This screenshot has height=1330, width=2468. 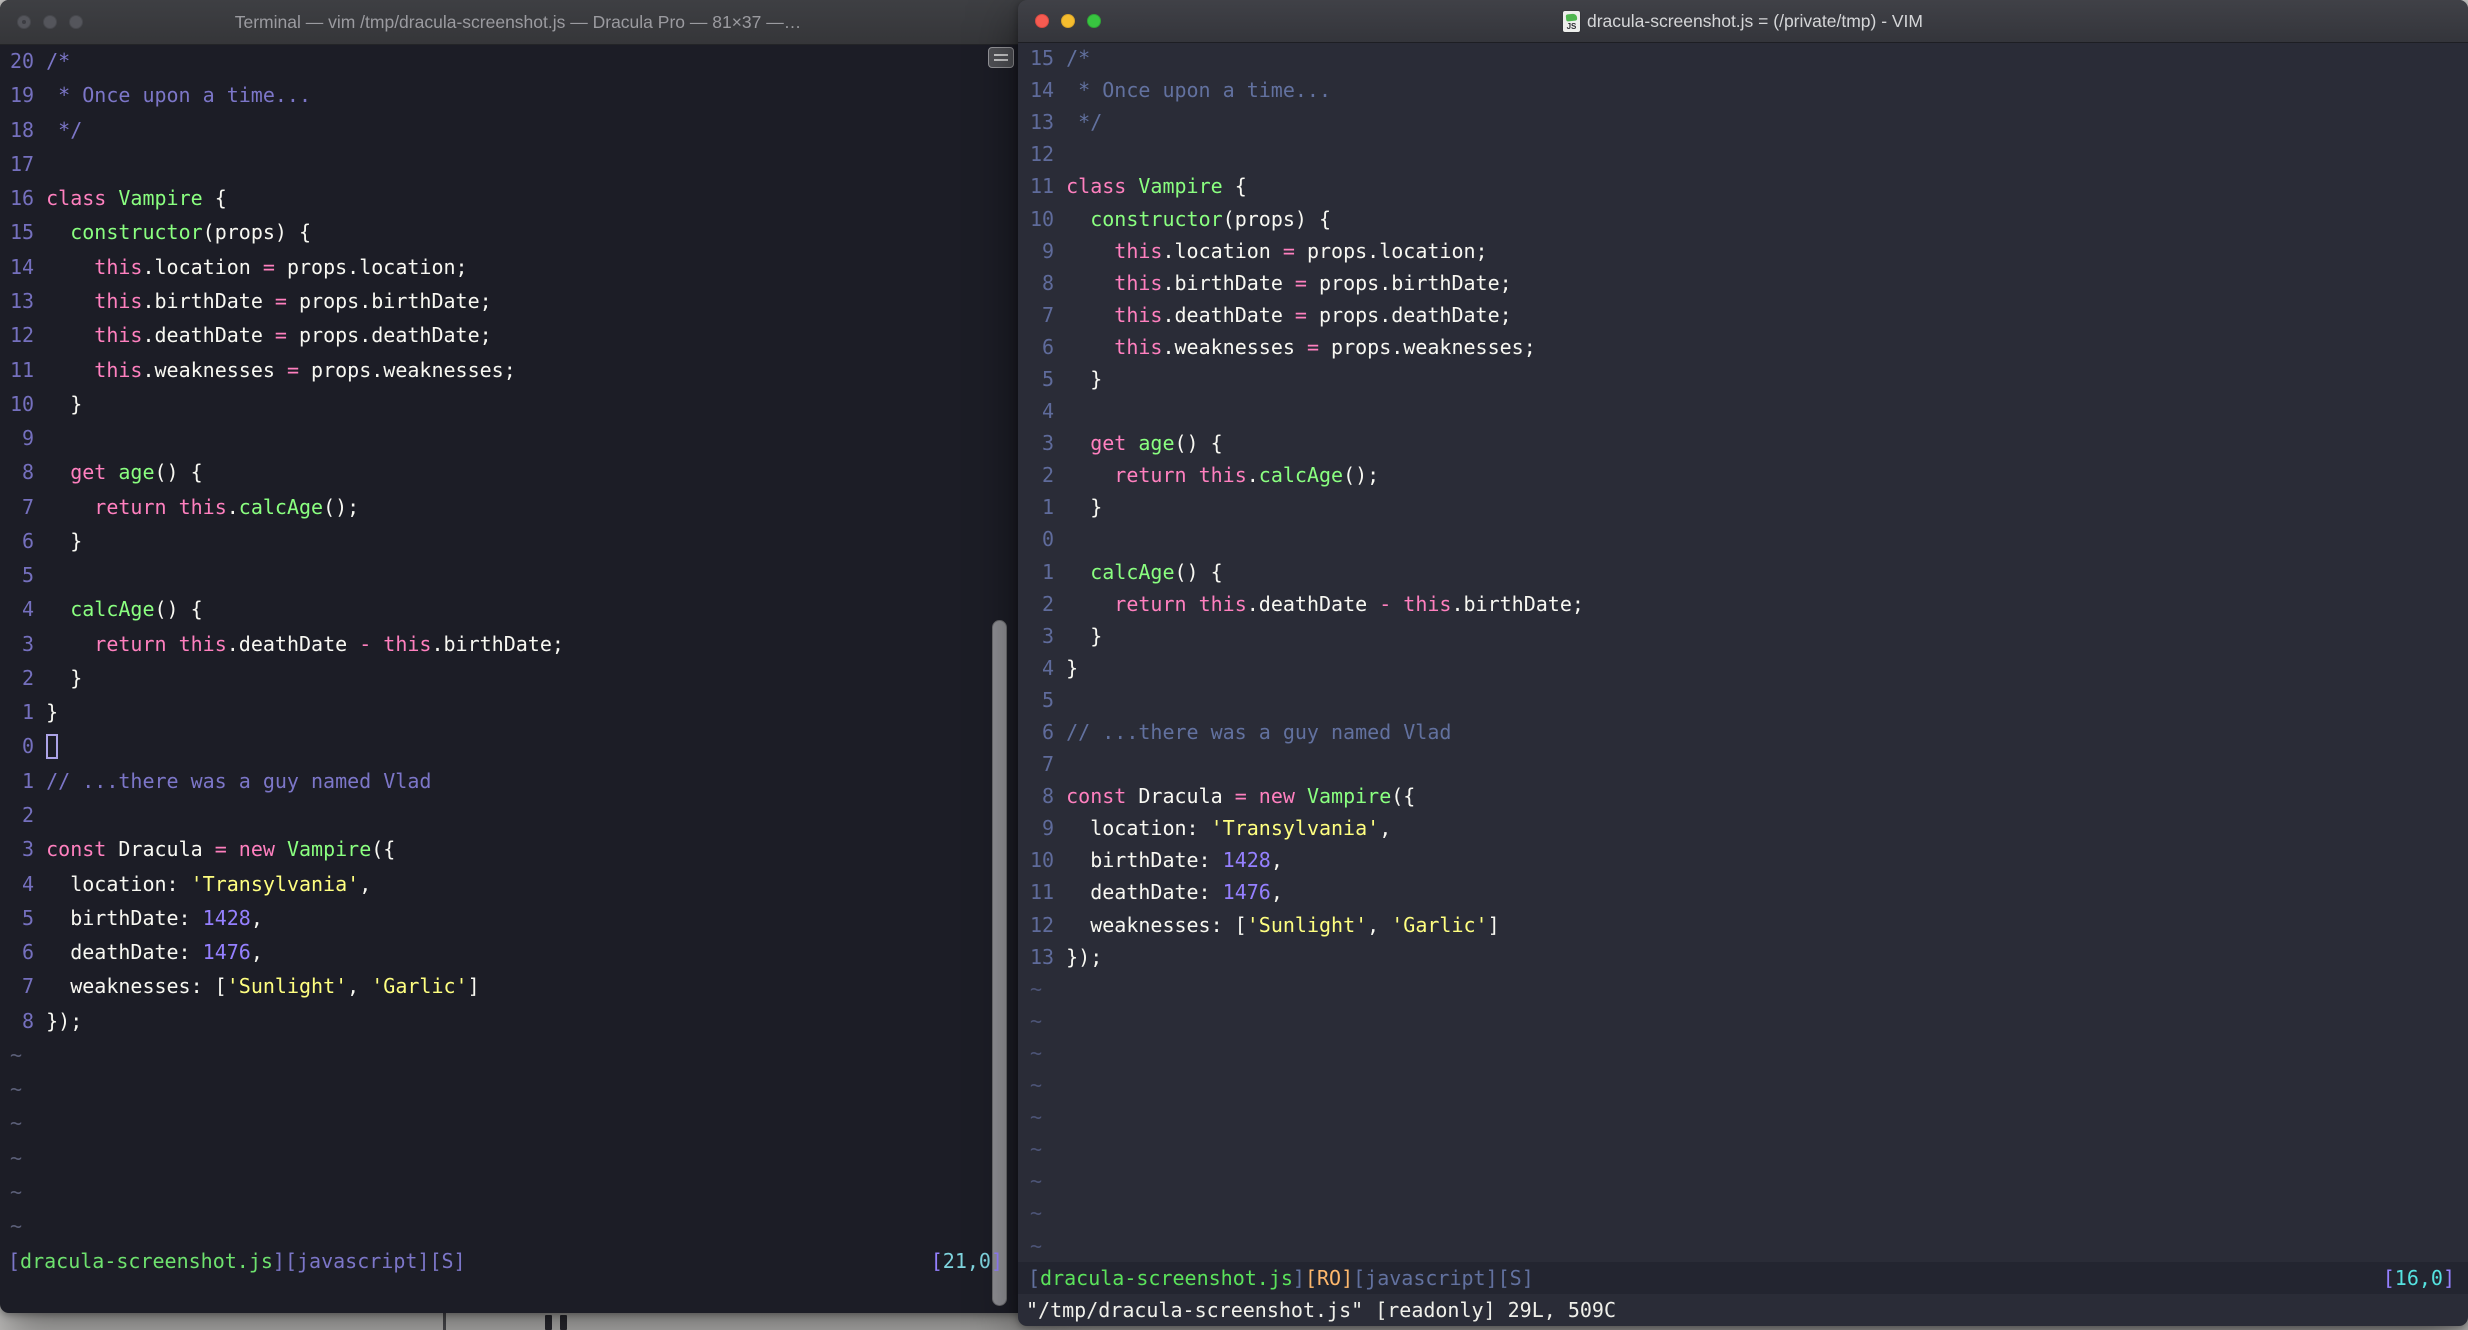 I want to click on code-token: props.weaknesses;, so click(x=407, y=369).